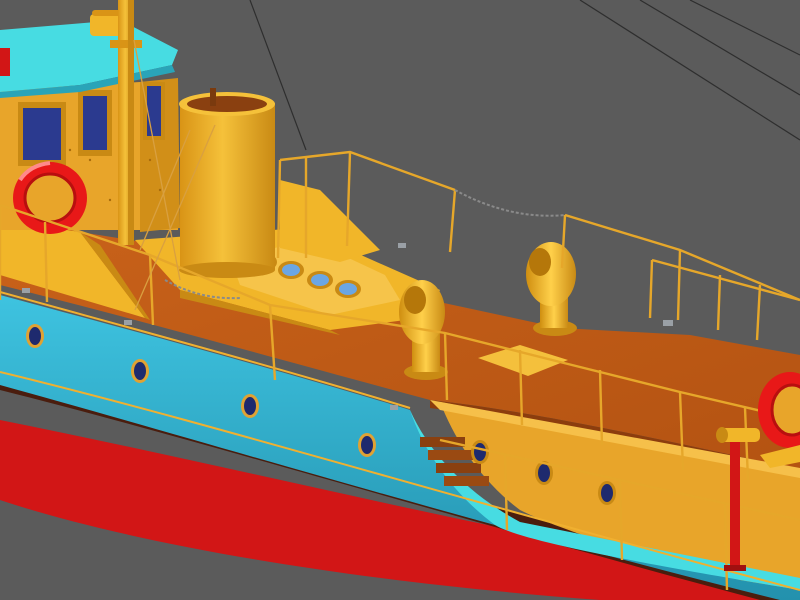 This screenshot has width=800, height=600. What do you see at coordinates (5, 62) in the screenshot?
I see `side-lamp` at bounding box center [5, 62].